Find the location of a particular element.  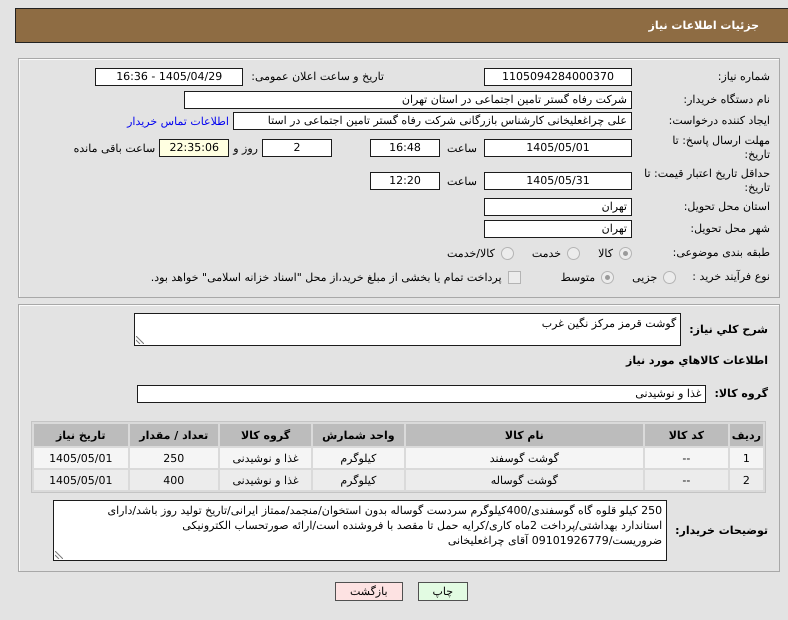

column-header: نام کالا is located at coordinates (524, 435).